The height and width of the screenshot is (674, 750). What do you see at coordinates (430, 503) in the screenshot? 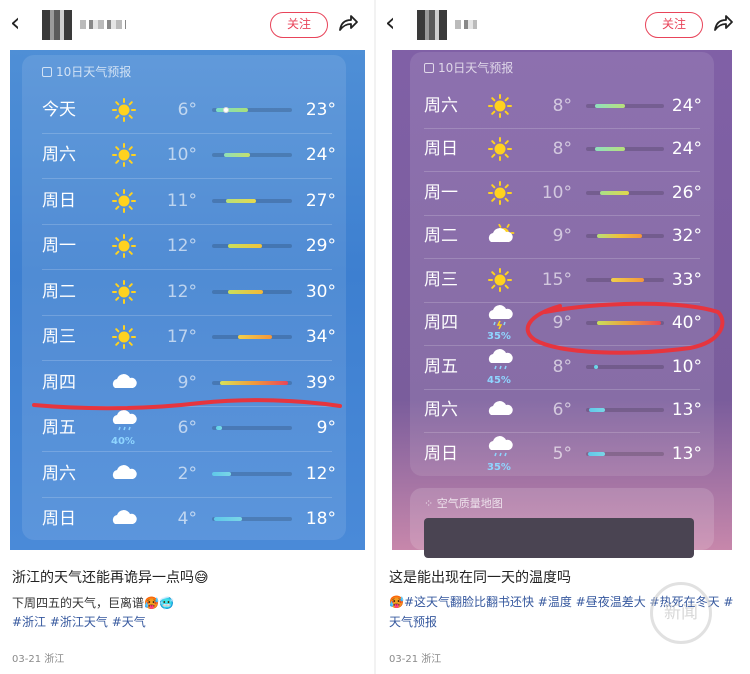
I see `air-quality-icon: ⁘` at bounding box center [430, 503].